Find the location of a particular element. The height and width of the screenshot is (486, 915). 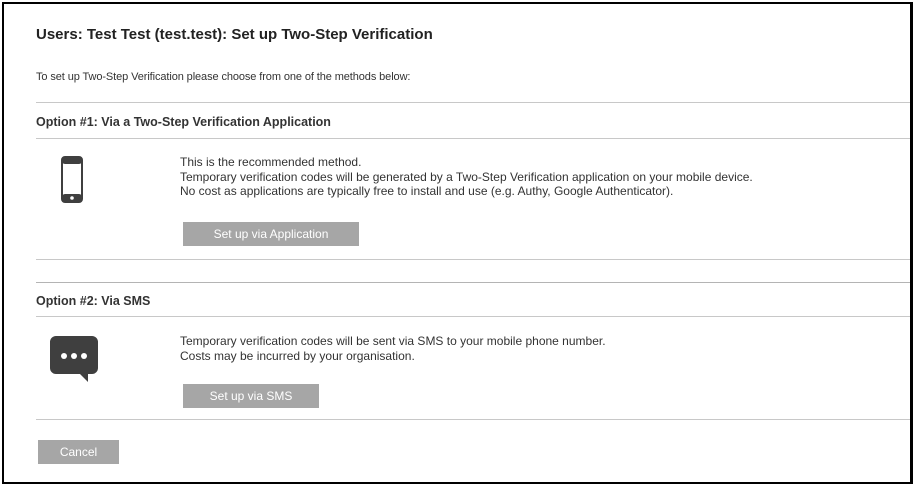

setup-via-sms-button: Set up via SMS is located at coordinates (251, 396).